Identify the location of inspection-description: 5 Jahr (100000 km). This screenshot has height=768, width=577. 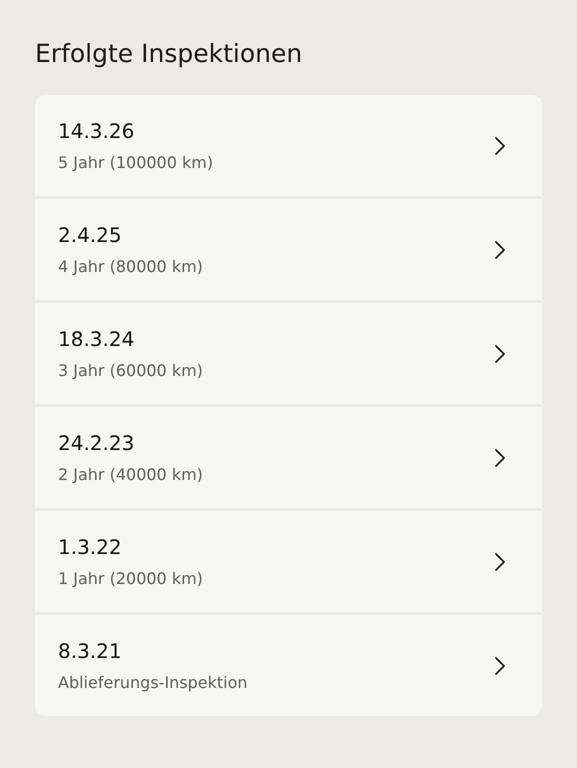
(136, 162).